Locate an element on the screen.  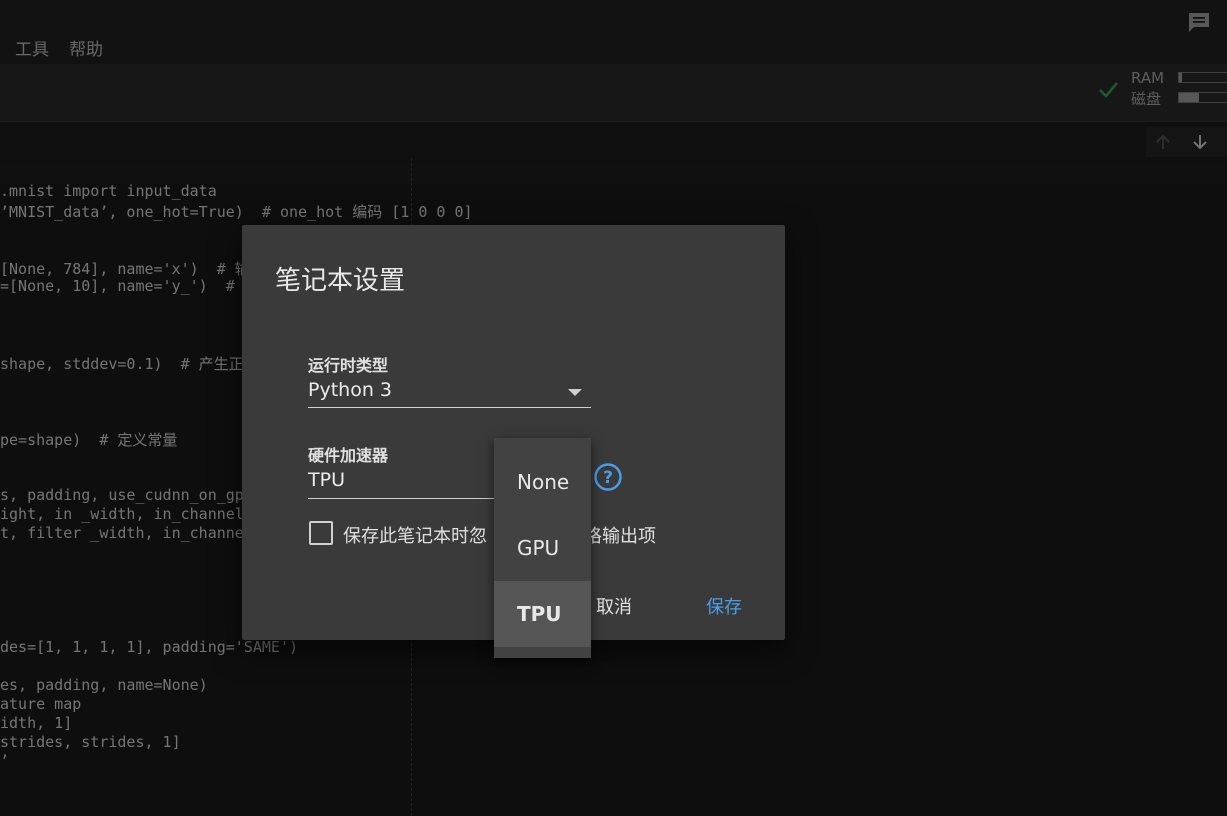
accelerator-option-gpu: GPU is located at coordinates (542, 548).